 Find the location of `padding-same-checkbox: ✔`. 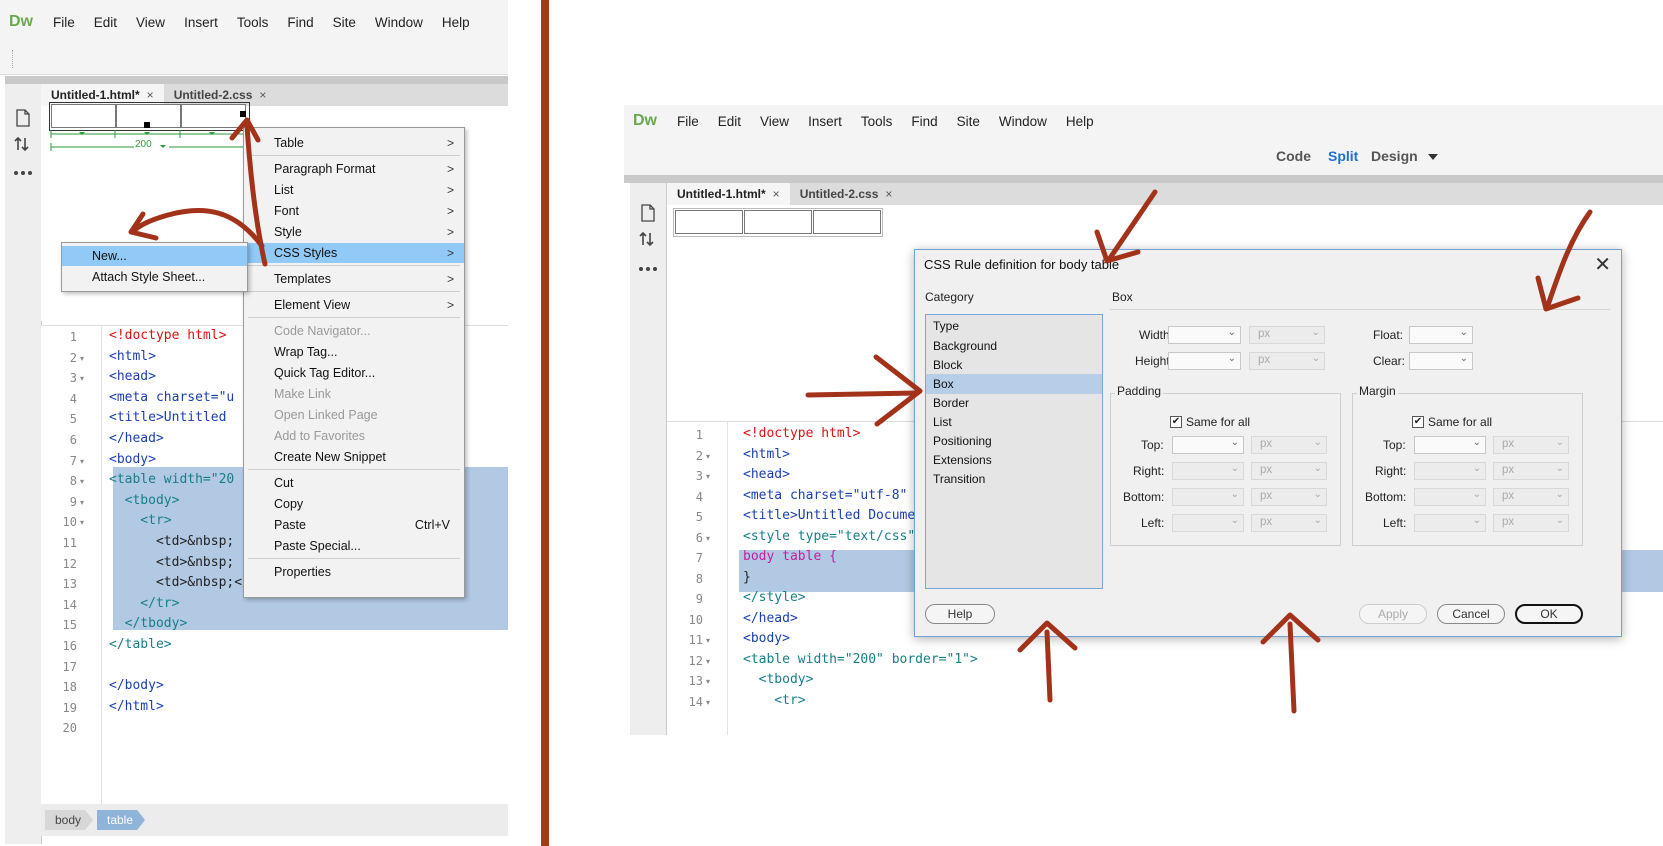

padding-same-checkbox: ✔ is located at coordinates (1176, 422).